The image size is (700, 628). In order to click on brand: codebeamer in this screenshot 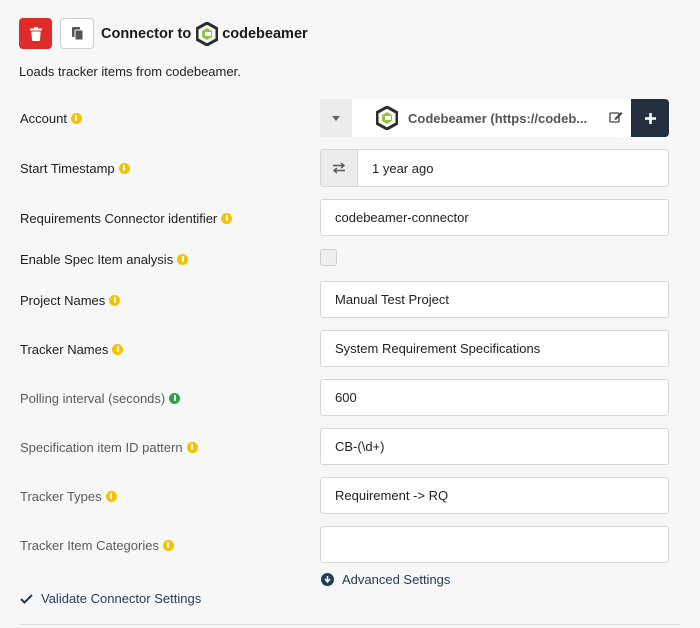, I will do `click(252, 33)`.